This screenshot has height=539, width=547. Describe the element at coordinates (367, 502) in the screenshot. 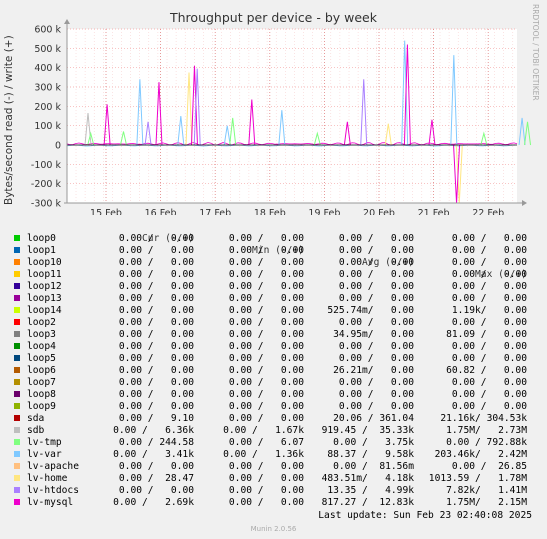

I see `legend-avg: 817.27 / 12.83k` at that location.